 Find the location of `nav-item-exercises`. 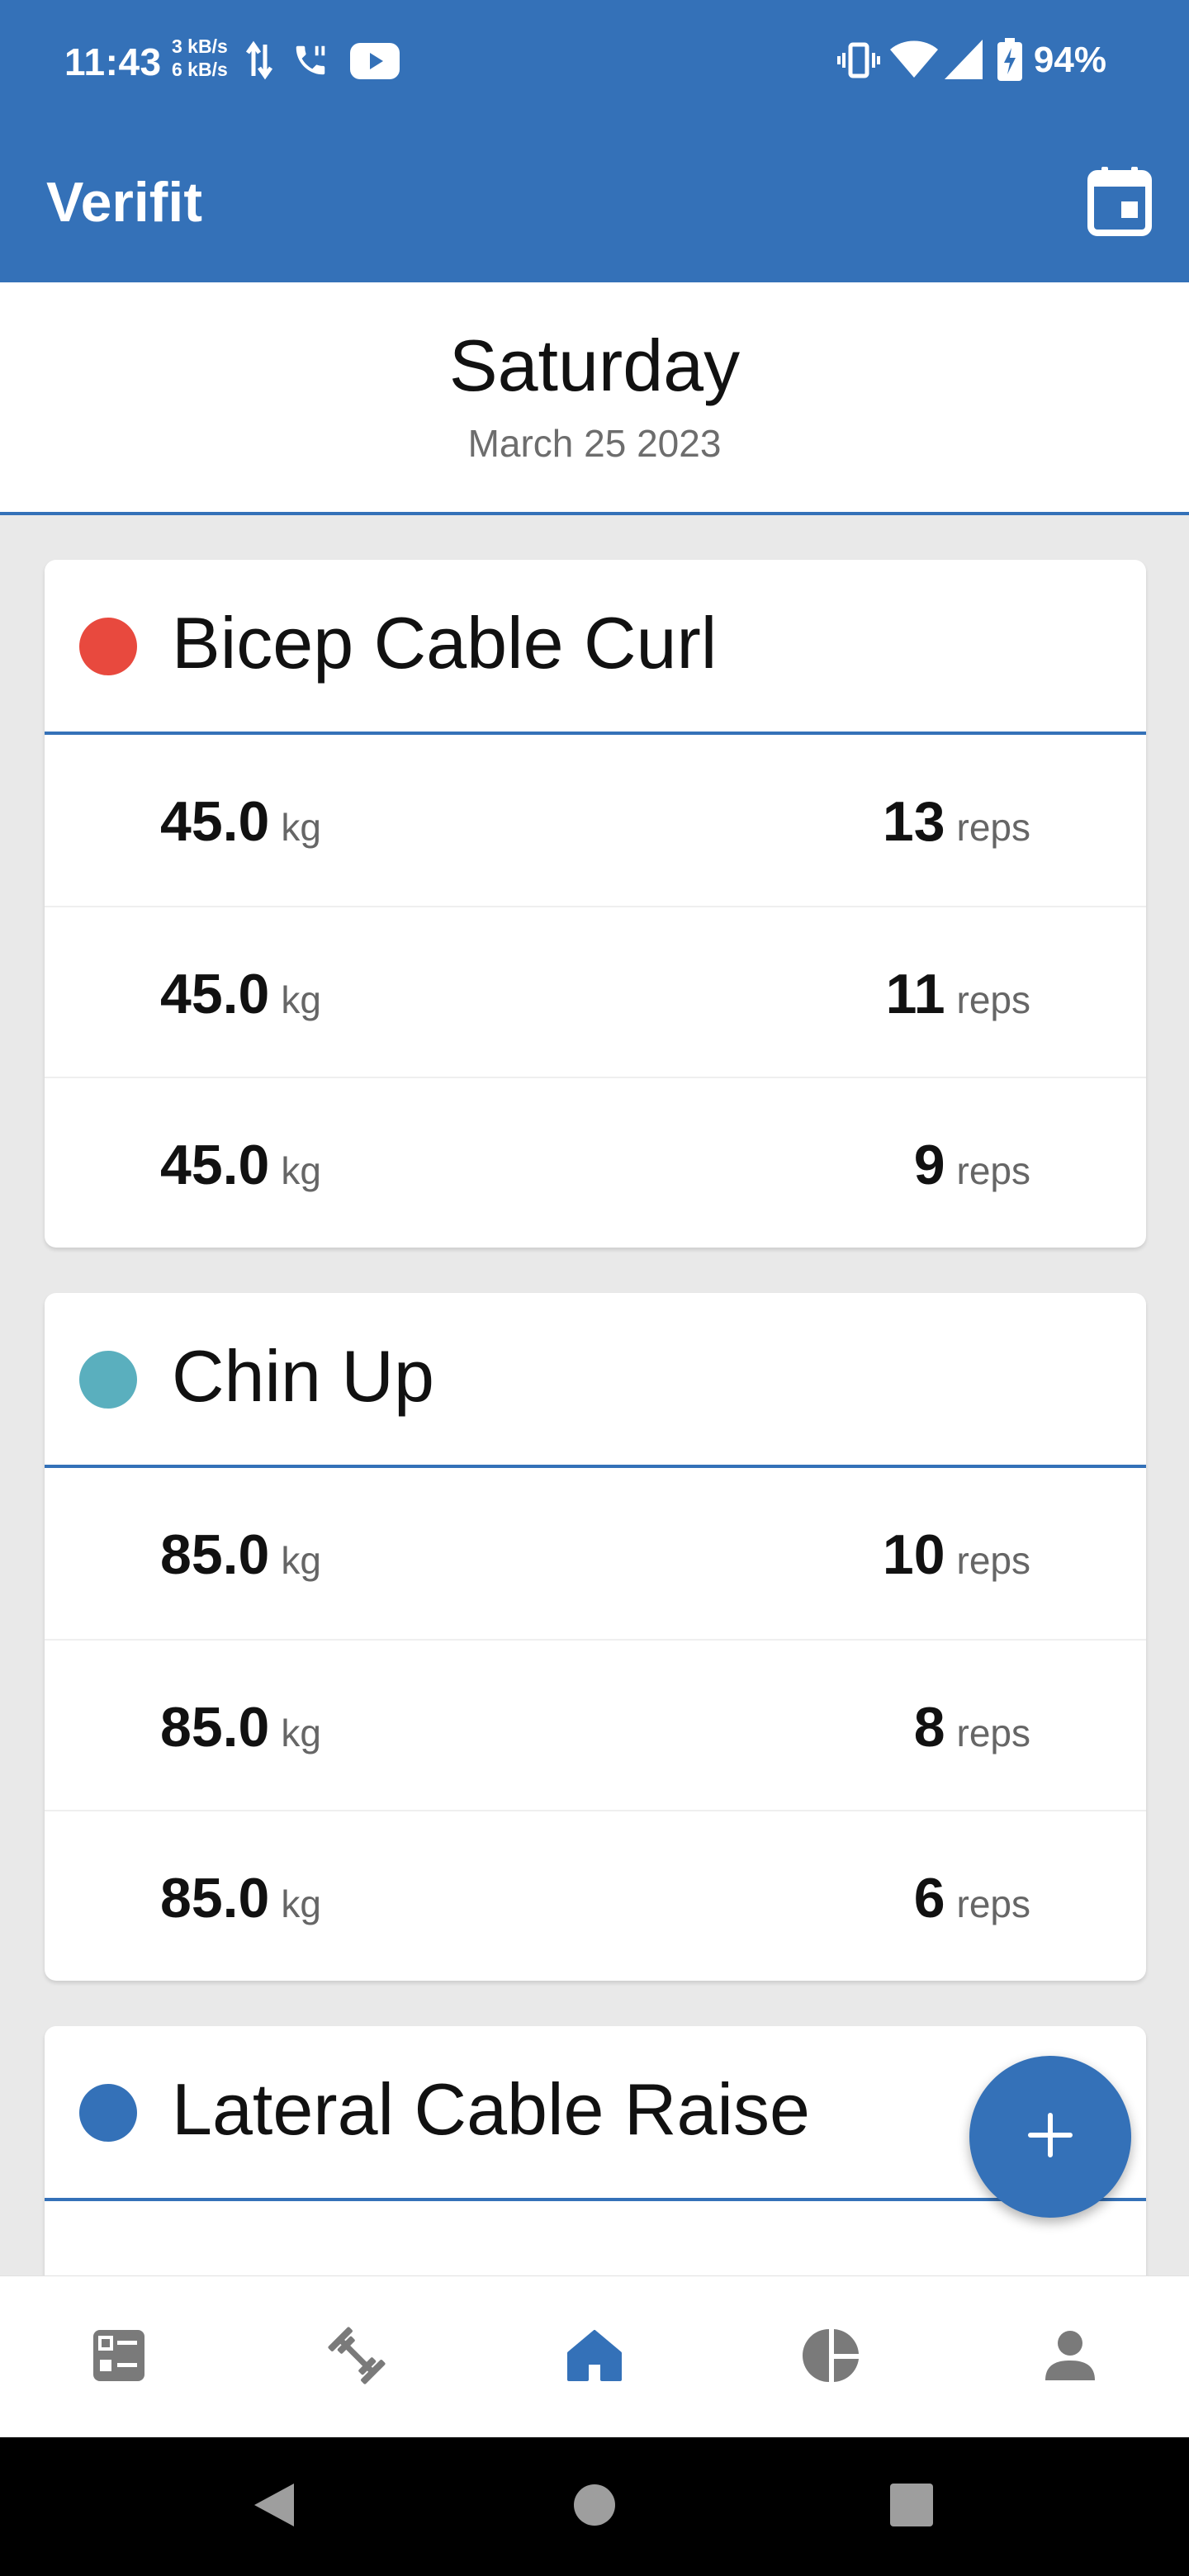

nav-item-exercises is located at coordinates (357, 2357).